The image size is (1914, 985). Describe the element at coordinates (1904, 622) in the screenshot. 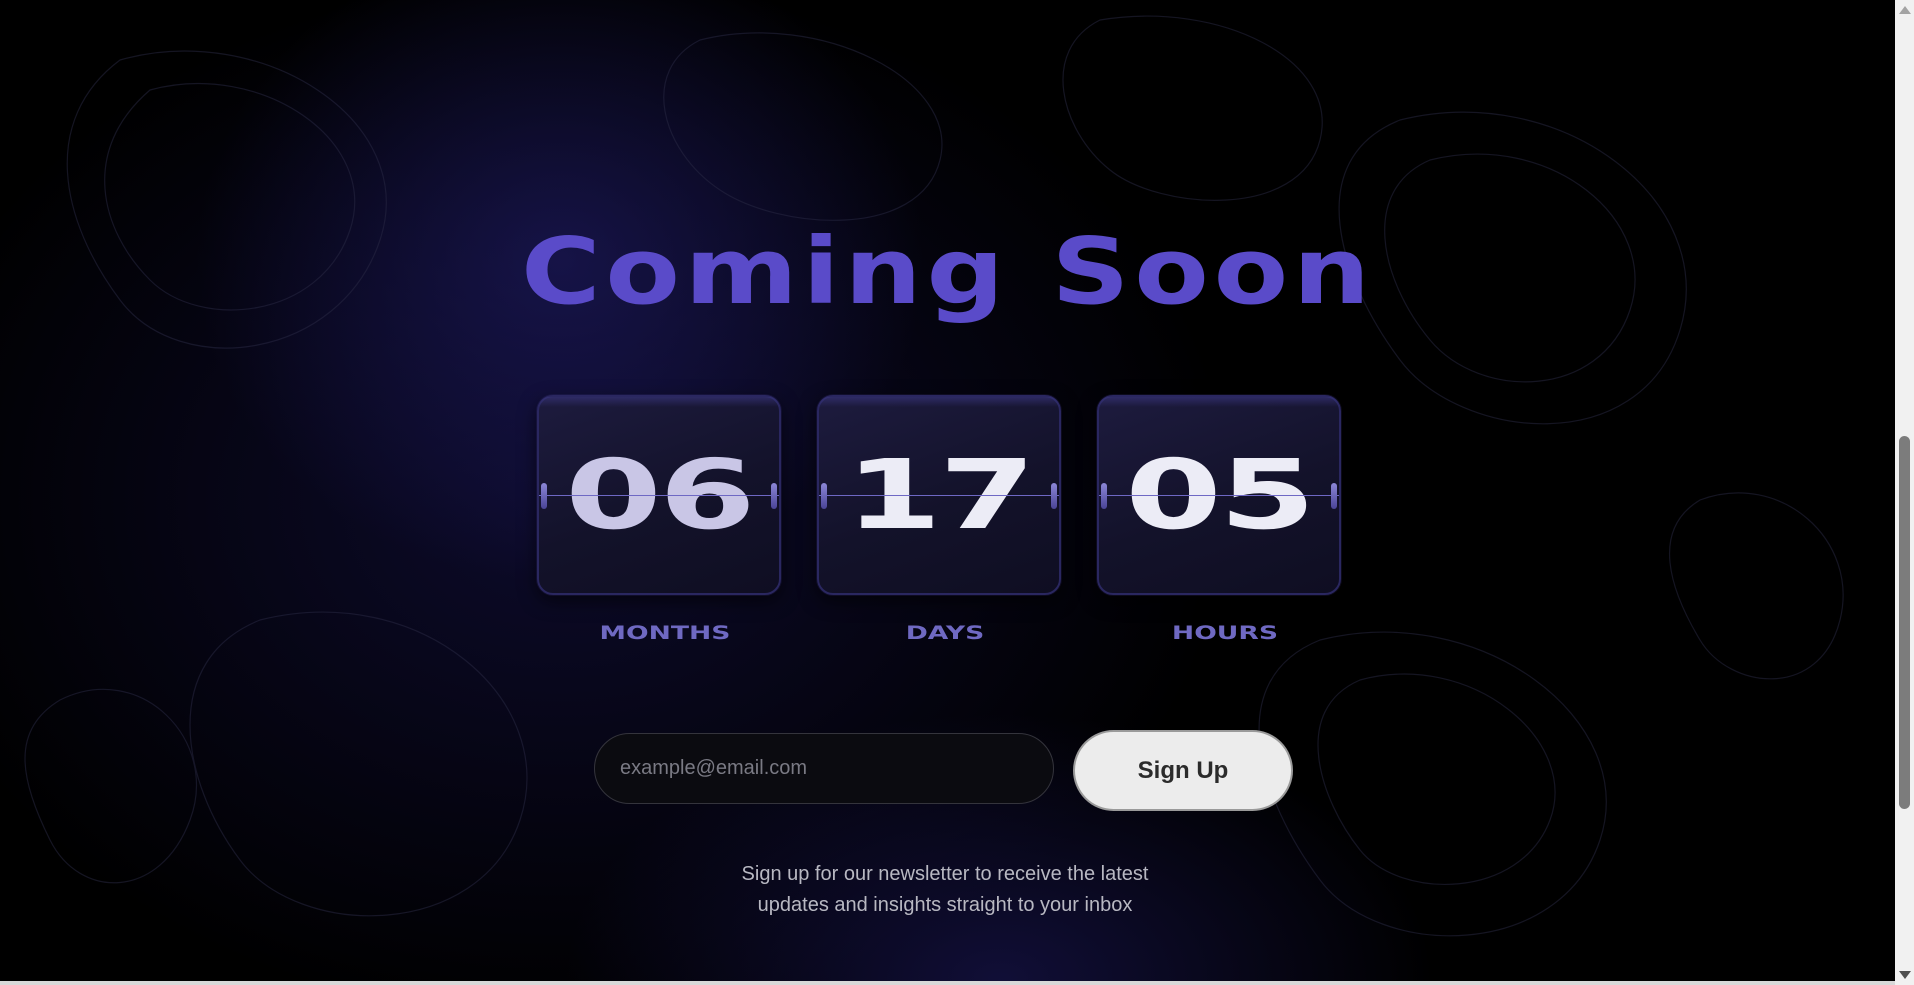

I see `scrollbar-thumb` at that location.